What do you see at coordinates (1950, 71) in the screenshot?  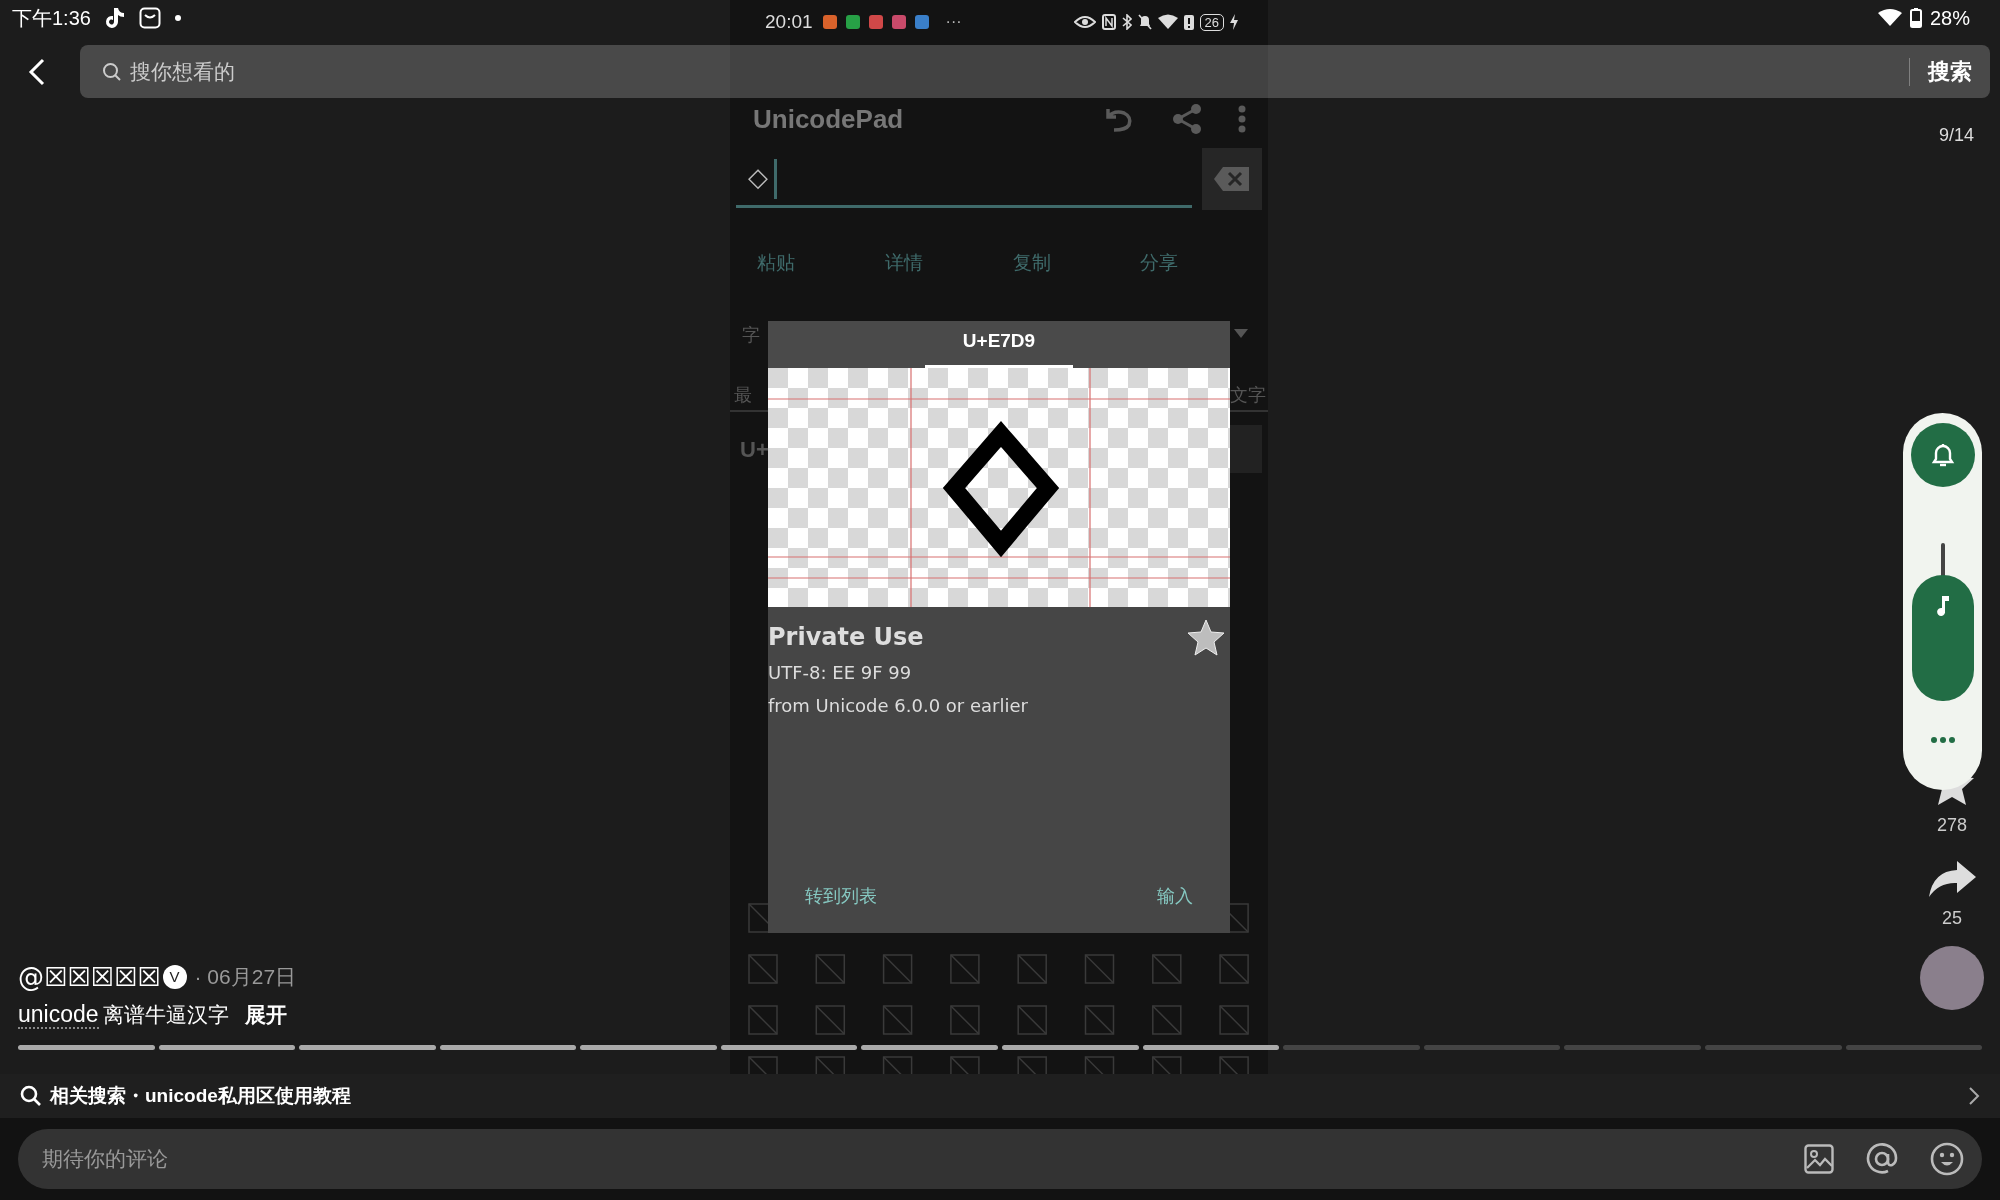 I see `search-button: 搜索` at bounding box center [1950, 71].